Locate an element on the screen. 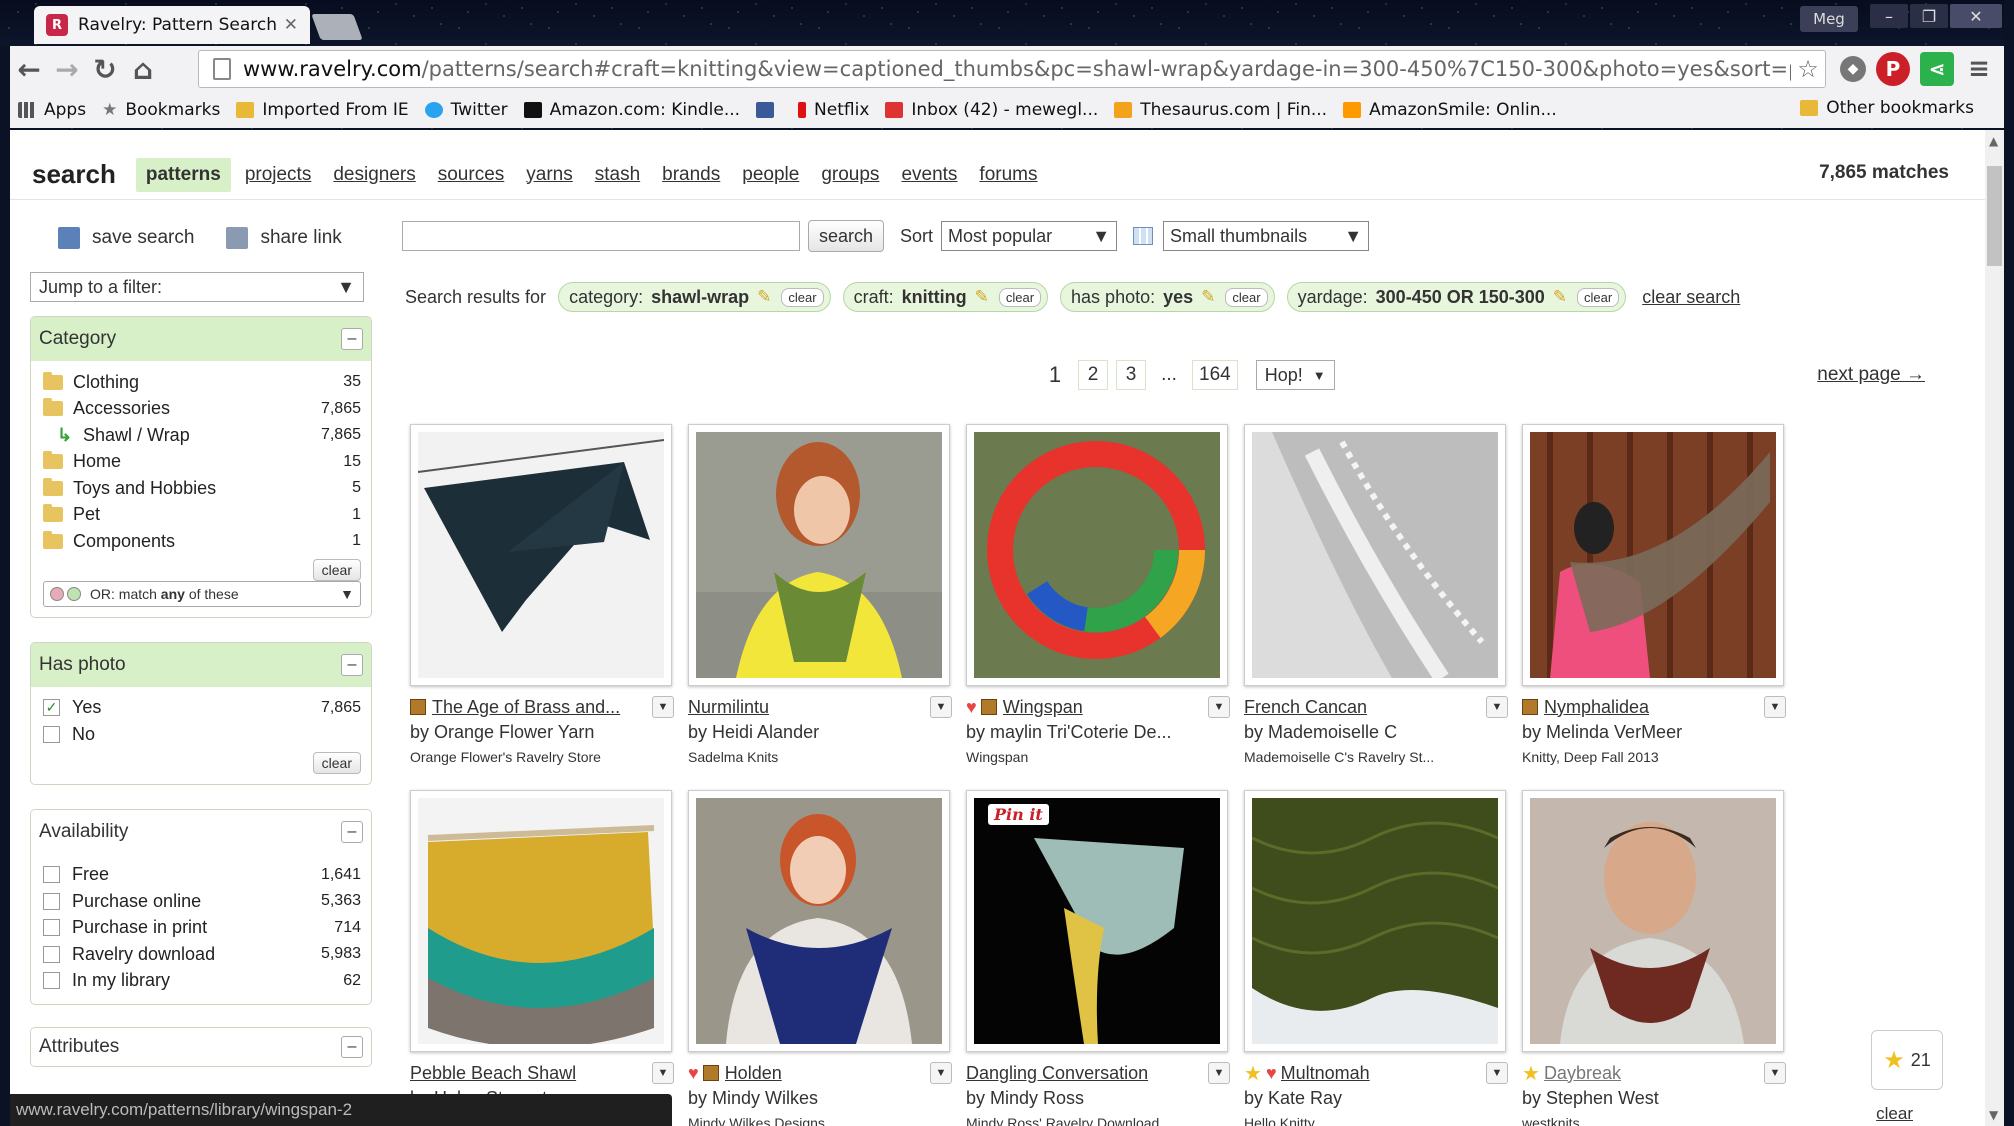 Image resolution: width=2014 pixels, height=1126 pixels. nav-yarns: yarns is located at coordinates (549, 175).